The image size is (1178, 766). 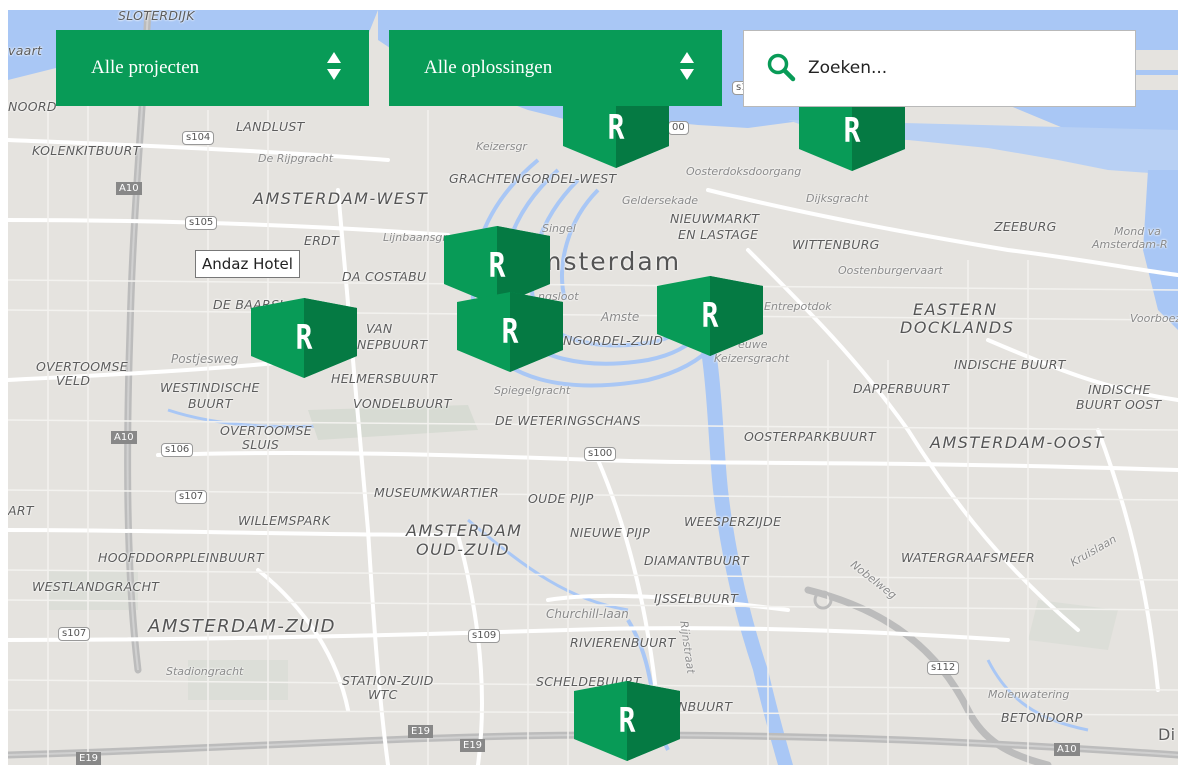 I want to click on label-mond-van: Mond va, so click(x=1137, y=231).